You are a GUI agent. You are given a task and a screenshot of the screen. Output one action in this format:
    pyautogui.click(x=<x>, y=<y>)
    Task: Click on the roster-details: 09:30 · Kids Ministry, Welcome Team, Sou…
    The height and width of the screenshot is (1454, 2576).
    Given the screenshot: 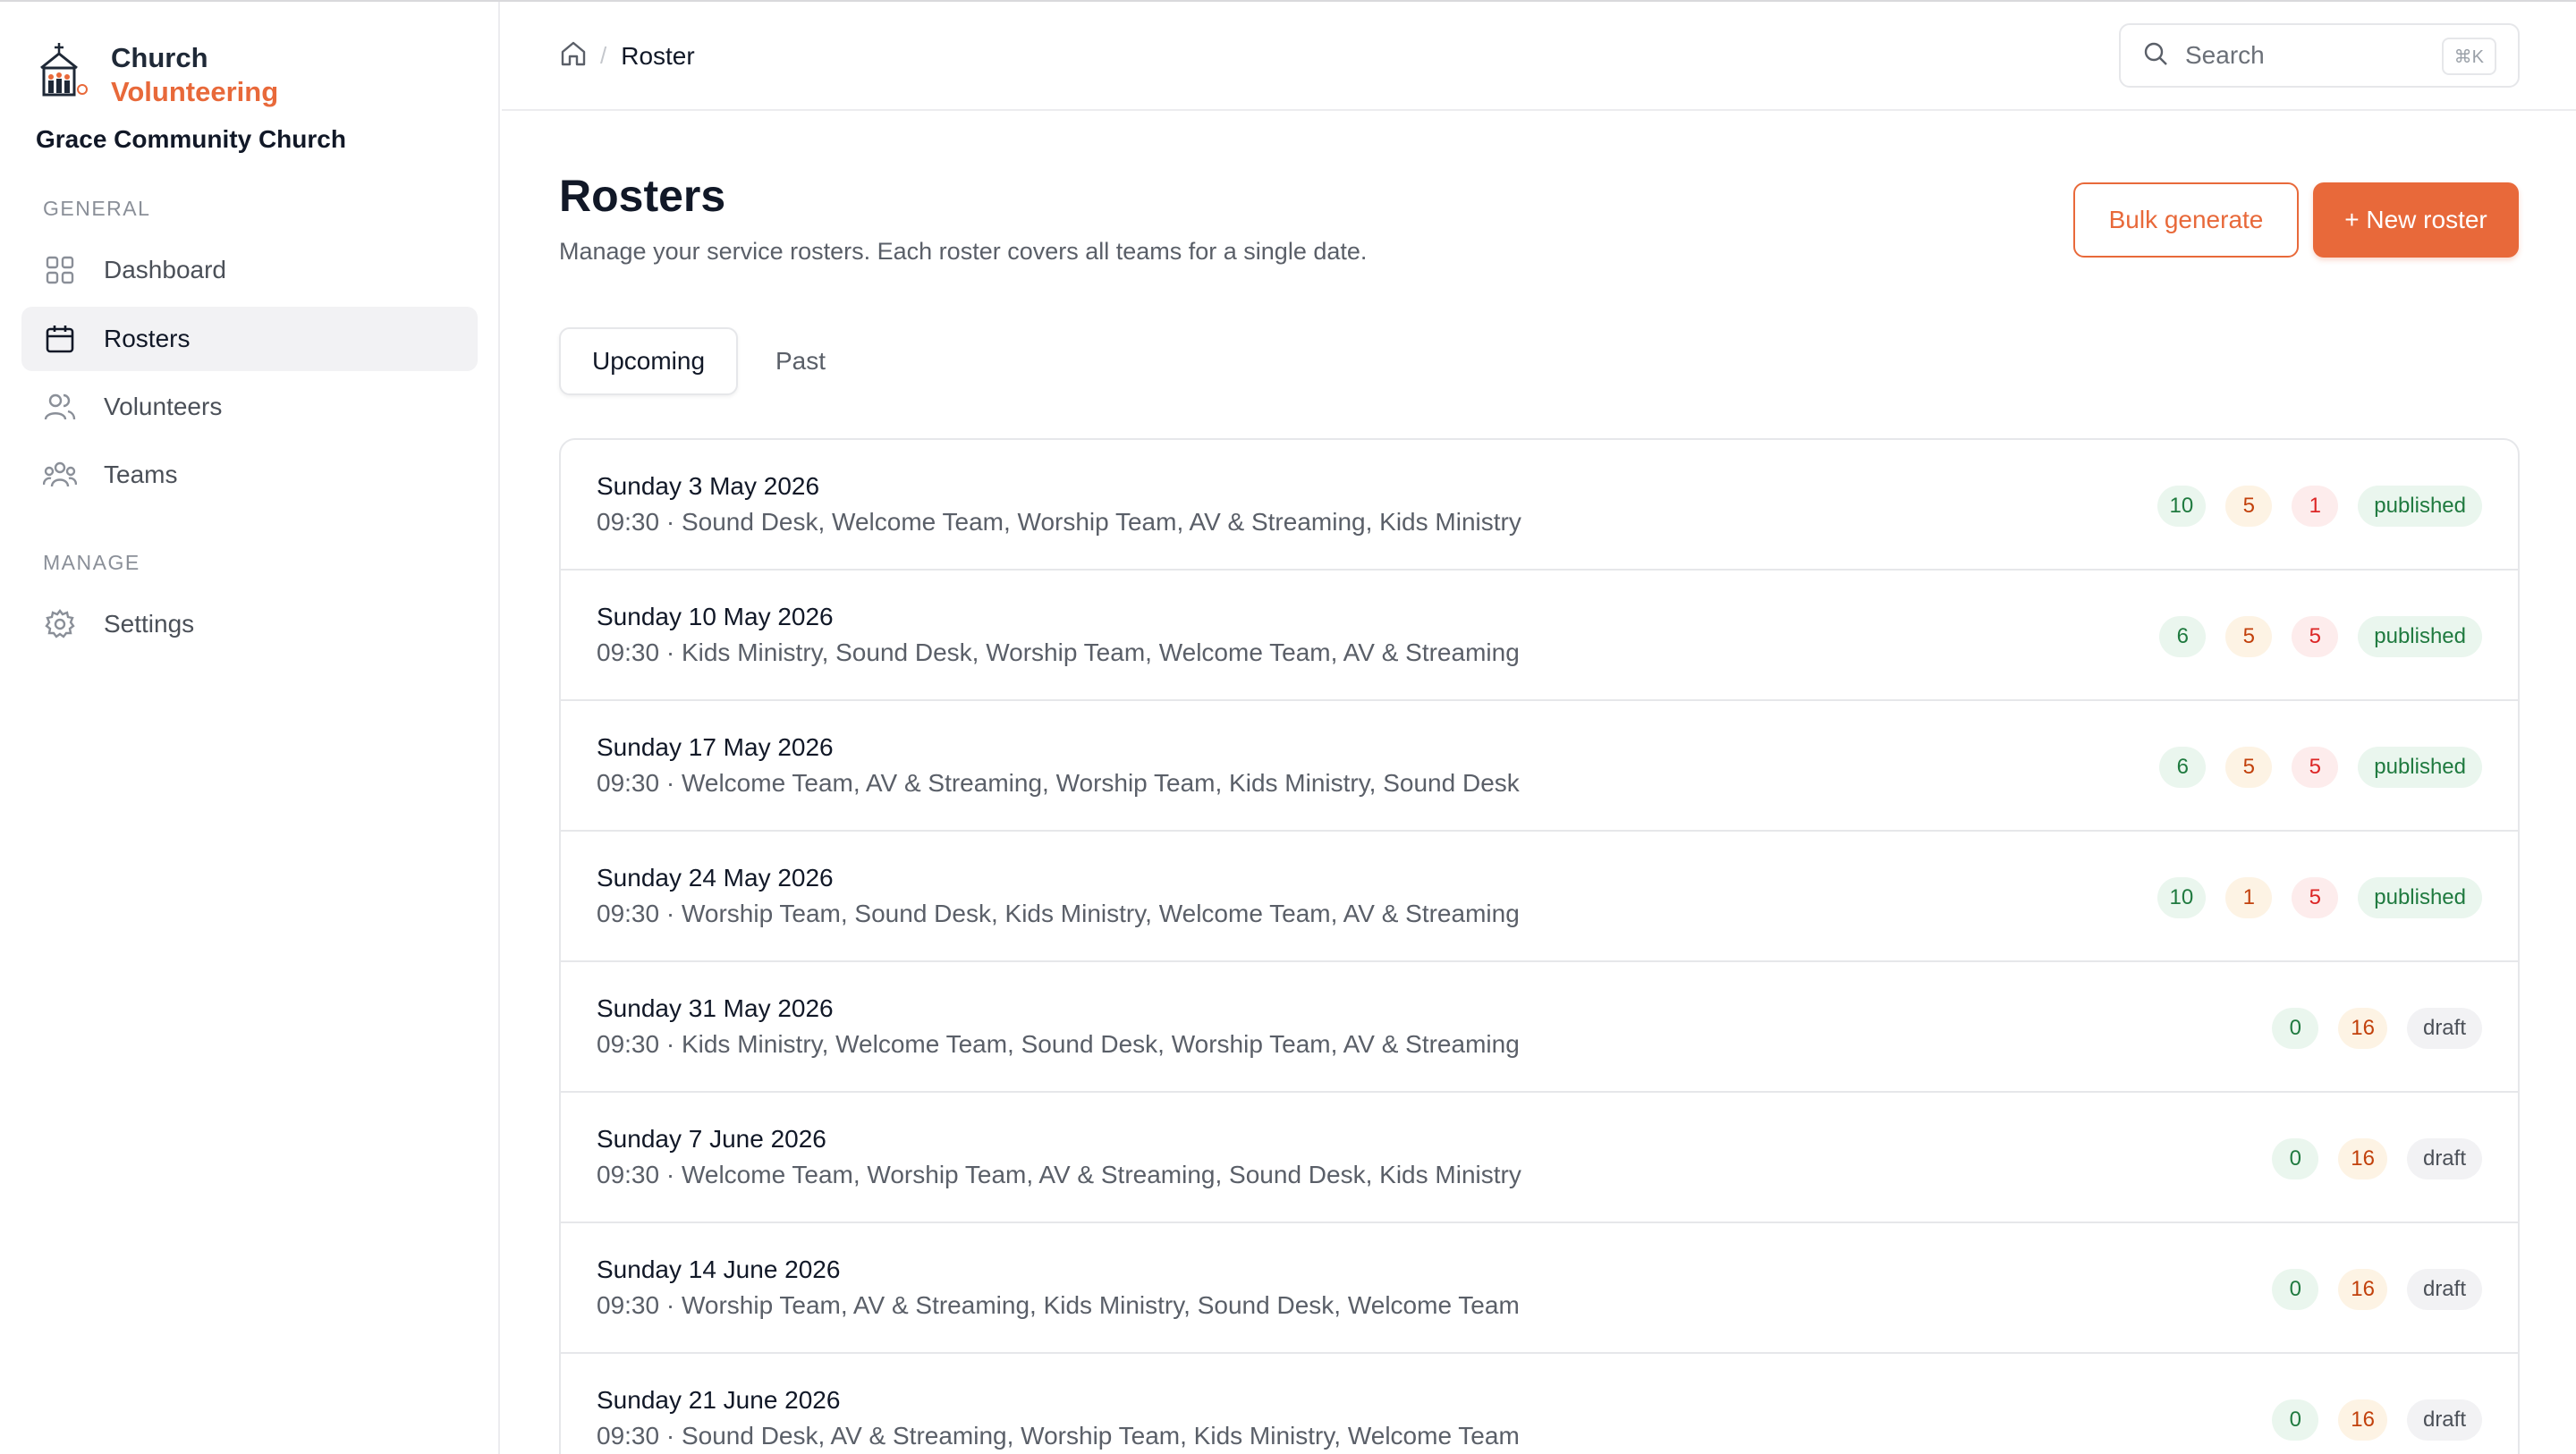 What is the action you would take?
    pyautogui.click(x=1058, y=1044)
    